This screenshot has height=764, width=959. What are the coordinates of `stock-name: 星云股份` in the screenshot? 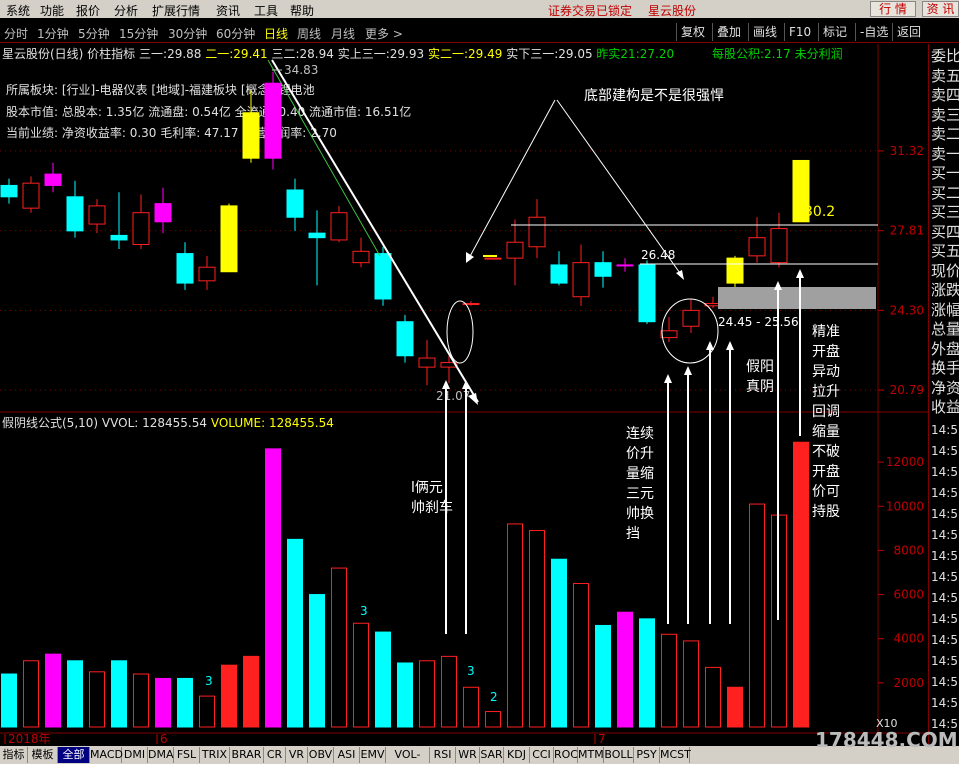 It's located at (672, 11).